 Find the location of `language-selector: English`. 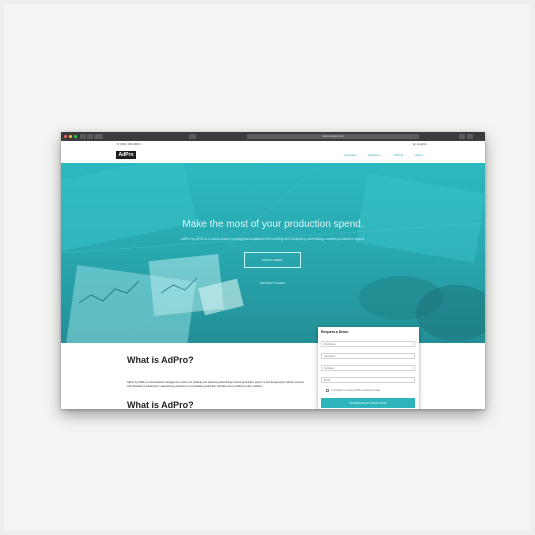

language-selector: English is located at coordinates (422, 144).